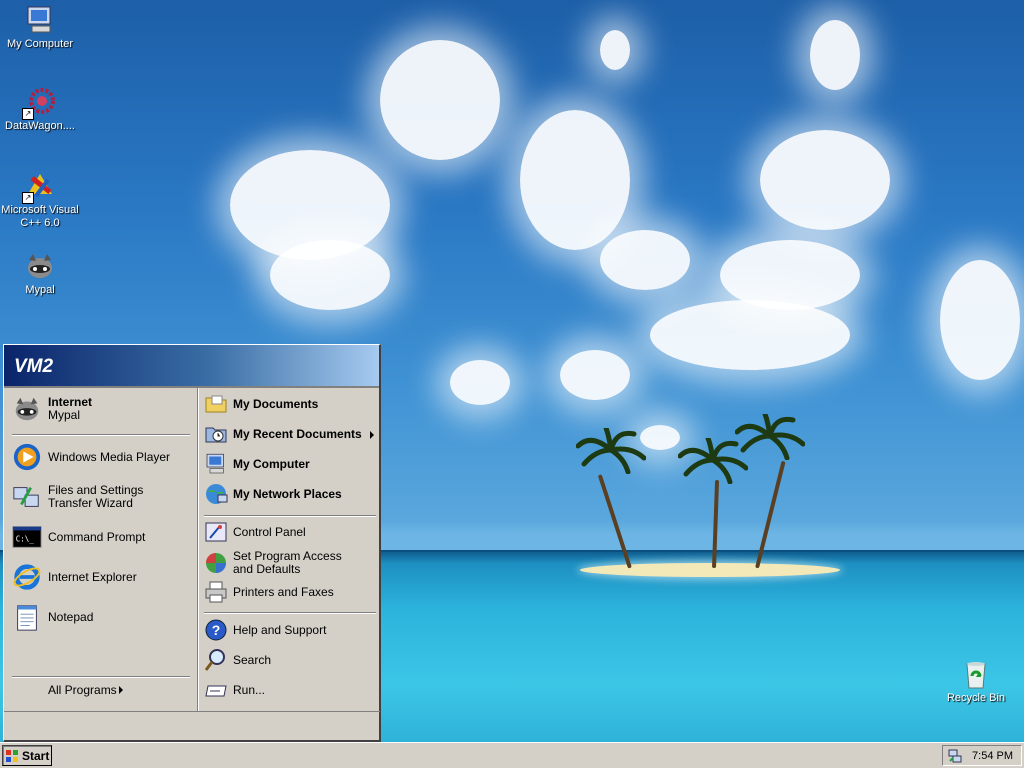 This screenshot has width=1024, height=768. Describe the element at coordinates (992, 756) in the screenshot. I see `clock: 7:54 PM` at that location.